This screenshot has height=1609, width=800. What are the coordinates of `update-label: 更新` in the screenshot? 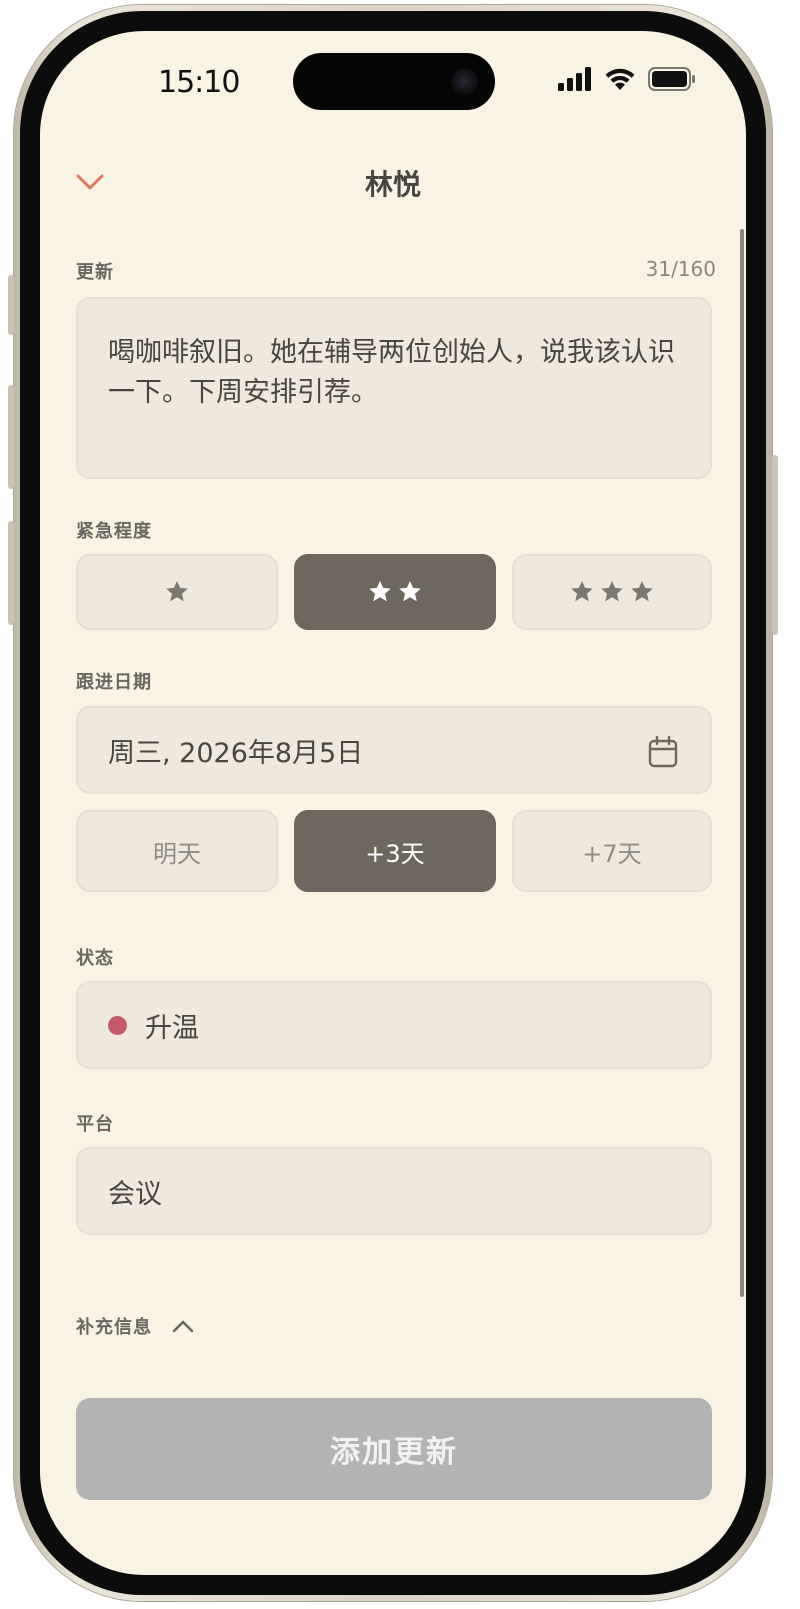 It's located at (95, 272).